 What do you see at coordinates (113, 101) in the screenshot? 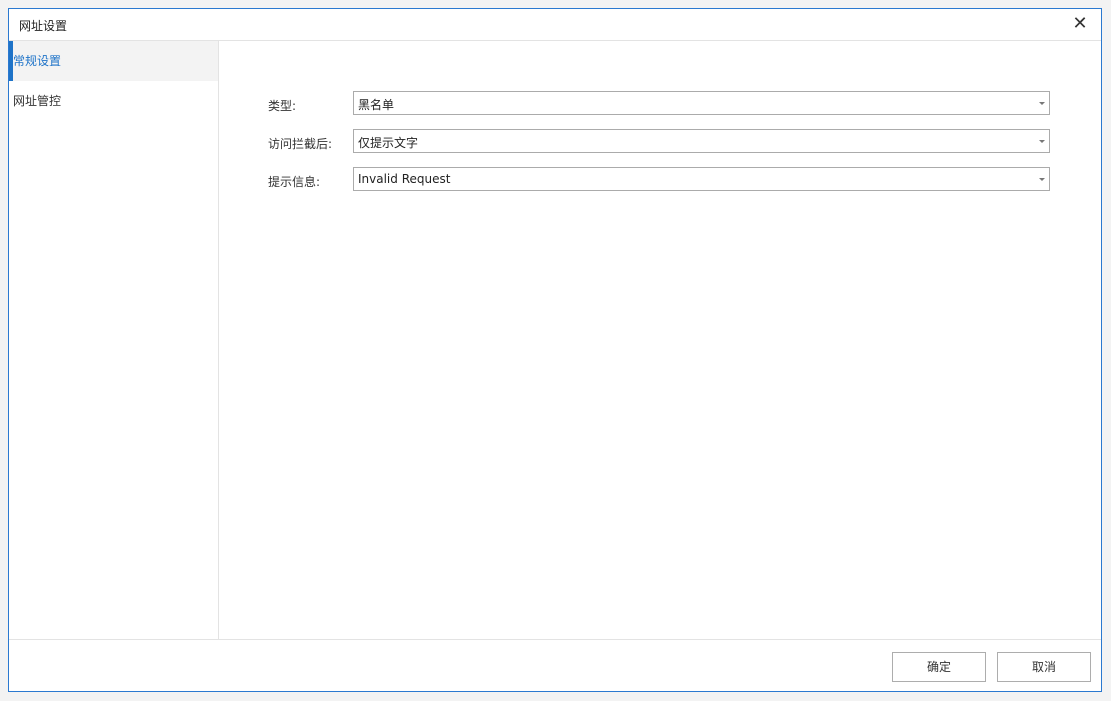
I see `sidebar-item-url-control: 网址管控` at bounding box center [113, 101].